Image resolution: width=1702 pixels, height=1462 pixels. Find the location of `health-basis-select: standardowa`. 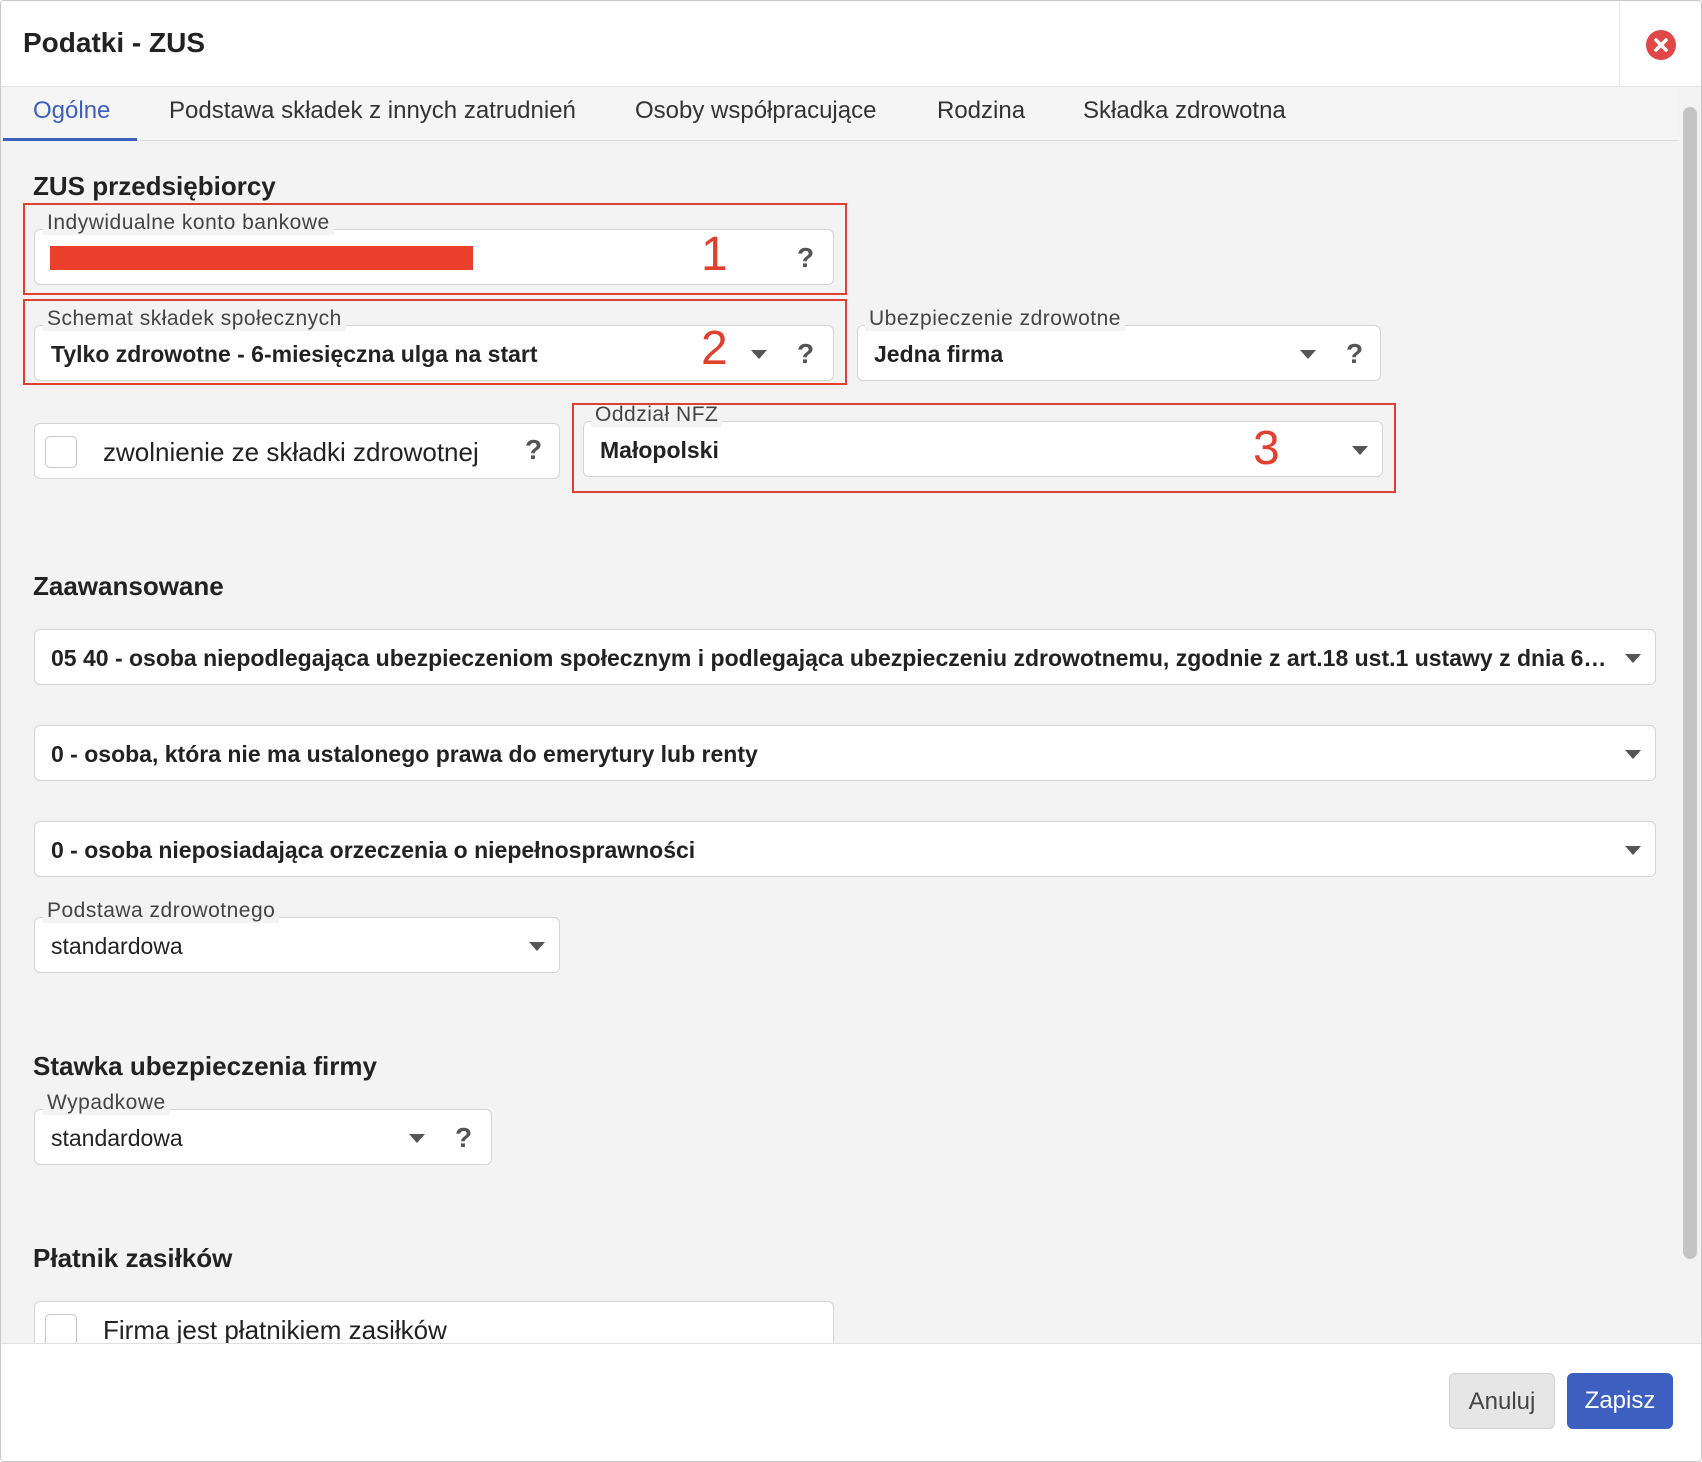

health-basis-select: standardowa is located at coordinates (297, 945).